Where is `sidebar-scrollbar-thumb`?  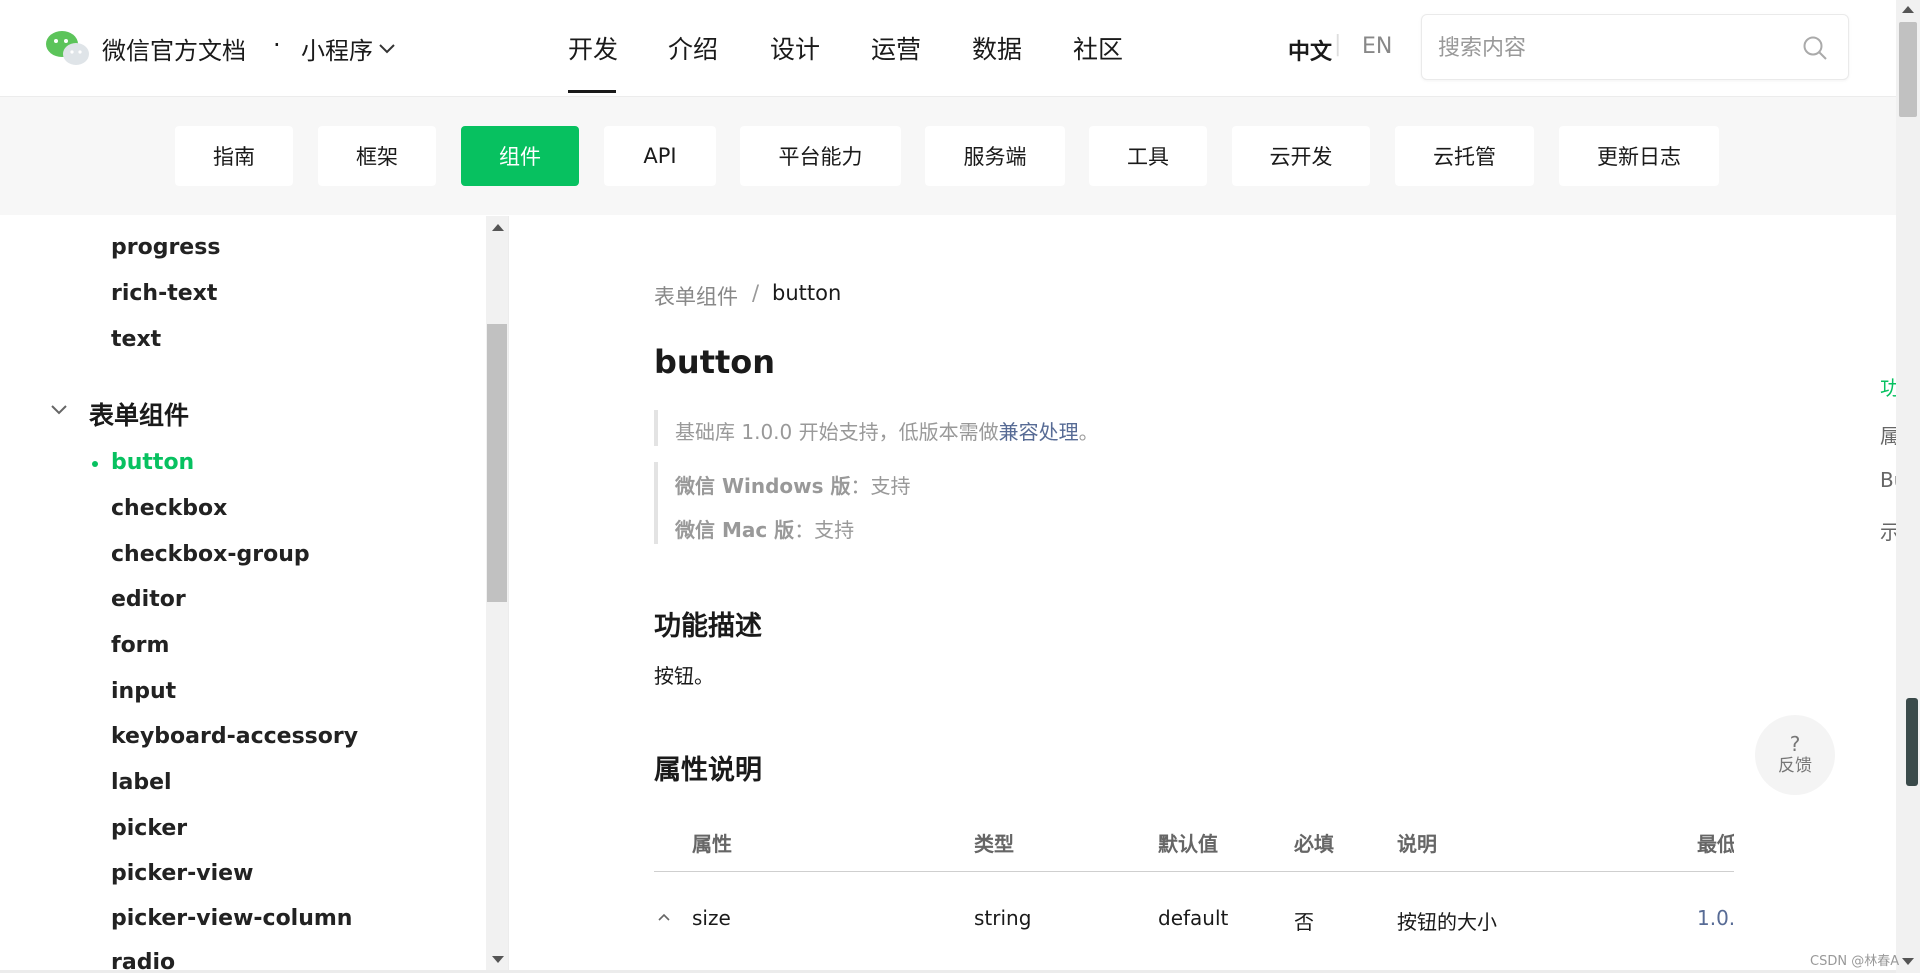 sidebar-scrollbar-thumb is located at coordinates (497, 463).